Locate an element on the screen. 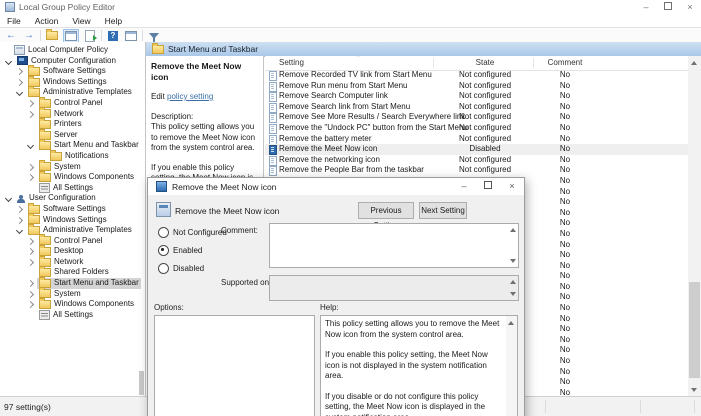 The image size is (701, 416). dialog-maximize-button is located at coordinates (488, 186).